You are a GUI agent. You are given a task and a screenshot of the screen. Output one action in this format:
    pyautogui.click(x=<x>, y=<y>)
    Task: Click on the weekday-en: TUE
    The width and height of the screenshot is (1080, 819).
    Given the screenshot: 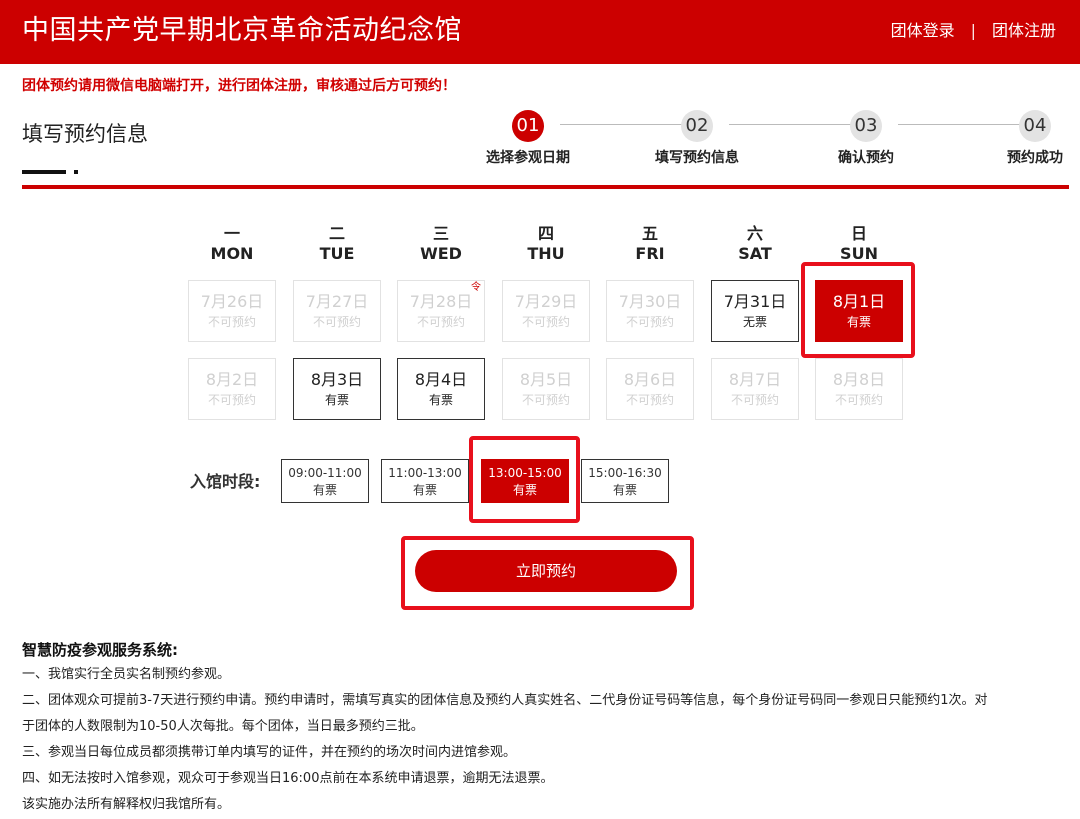 What is the action you would take?
    pyautogui.click(x=337, y=253)
    